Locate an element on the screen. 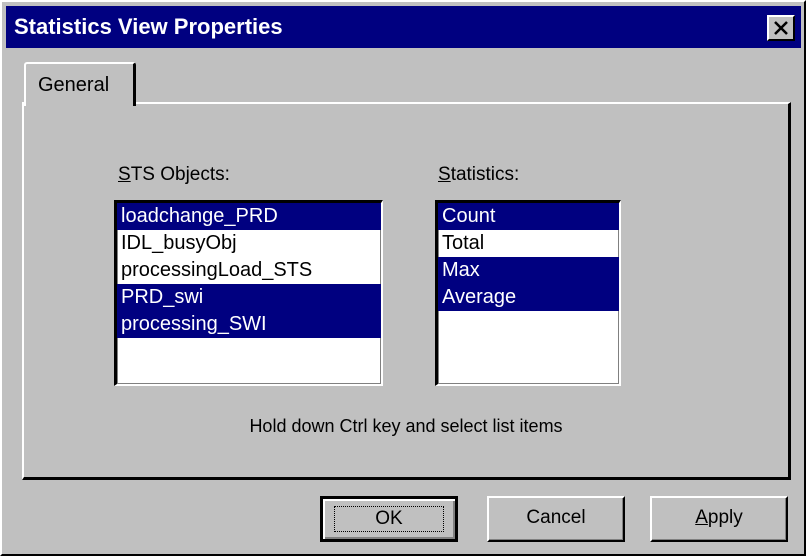 This screenshot has height=556, width=806. list-item: Count is located at coordinates (528, 216).